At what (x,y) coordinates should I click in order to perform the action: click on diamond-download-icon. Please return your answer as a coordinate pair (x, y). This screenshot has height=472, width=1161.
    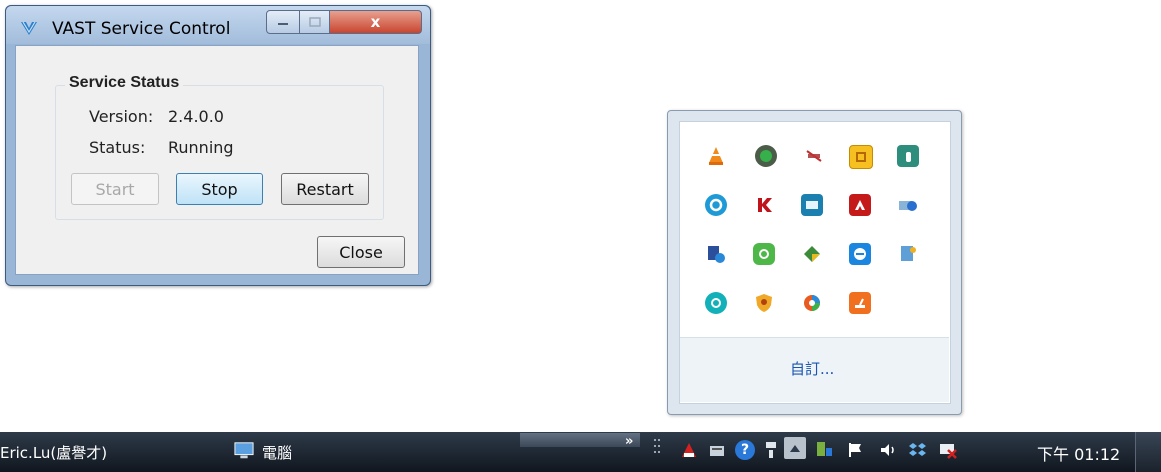
    Looking at the image, I should click on (812, 254).